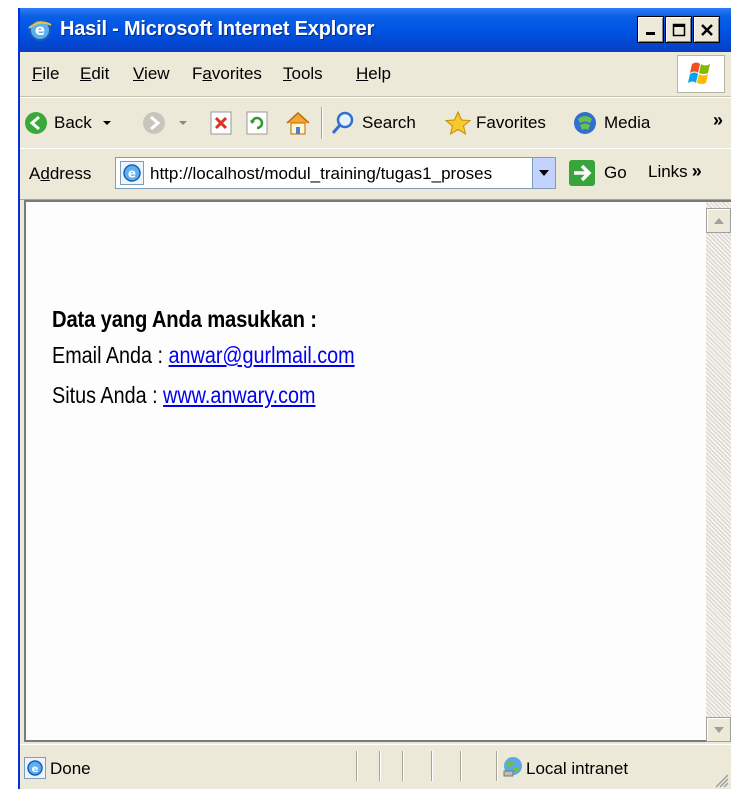 The width and height of the screenshot is (731, 789). What do you see at coordinates (342, 122) in the screenshot?
I see `search-icon` at bounding box center [342, 122].